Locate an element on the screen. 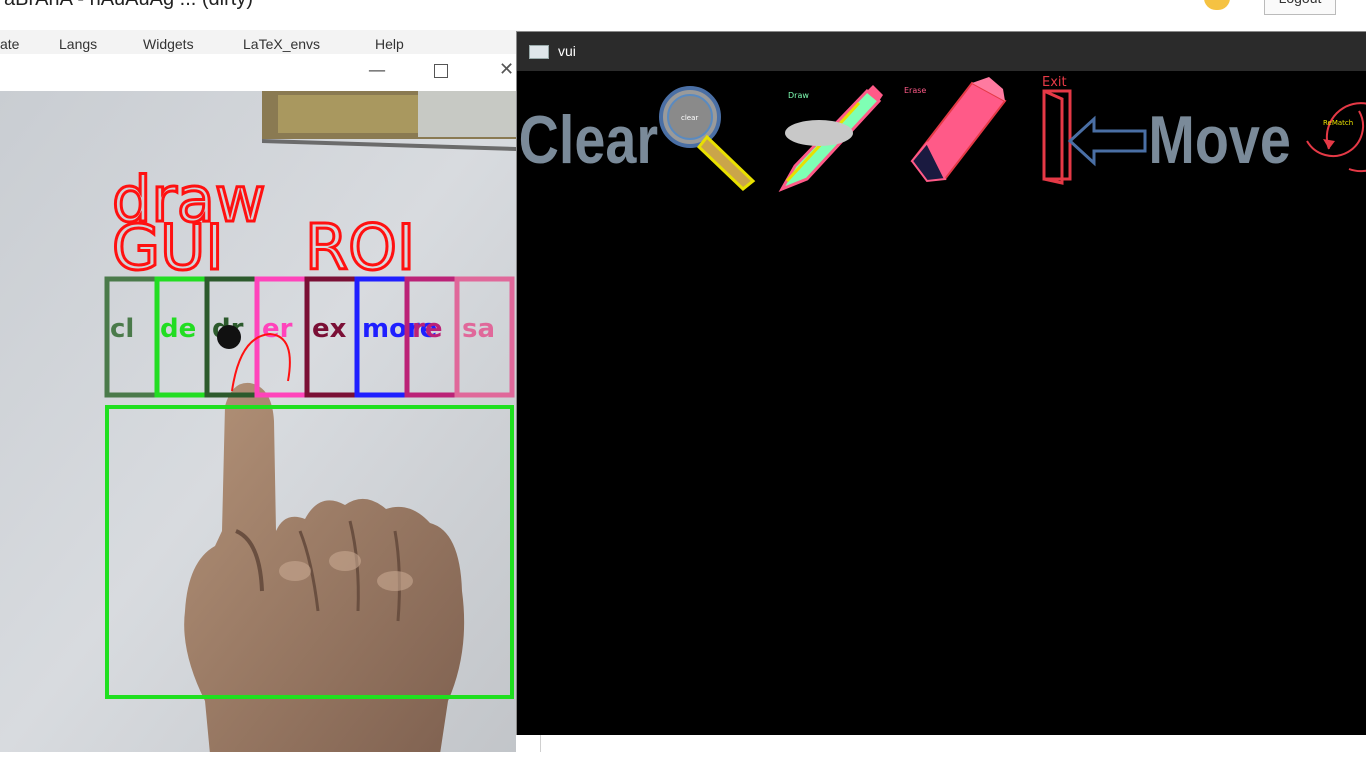 This screenshot has height=768, width=1366. pencil-label: Draw is located at coordinates (798, 95).